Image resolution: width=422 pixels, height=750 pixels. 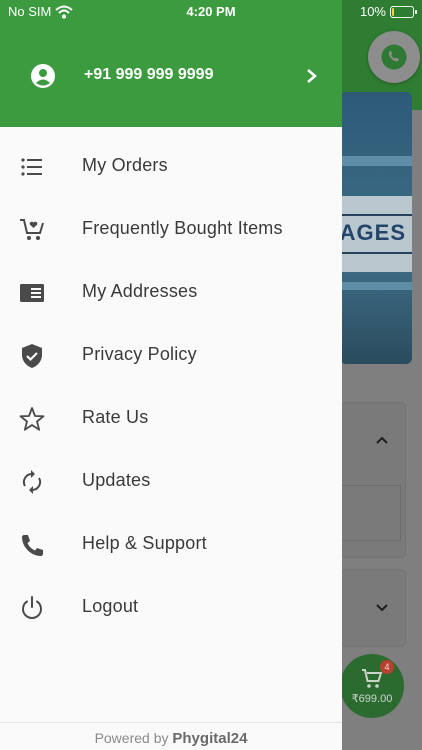 What do you see at coordinates (125, 165) in the screenshot?
I see `menu-label: My Orders` at bounding box center [125, 165].